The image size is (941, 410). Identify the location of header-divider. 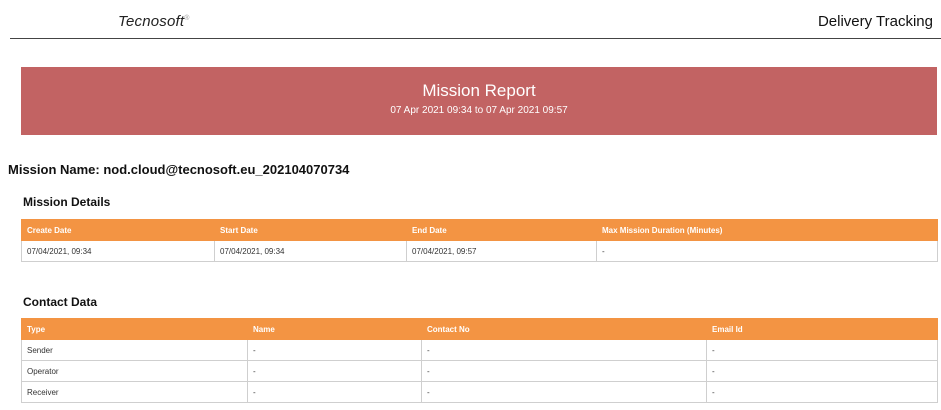
(475, 38).